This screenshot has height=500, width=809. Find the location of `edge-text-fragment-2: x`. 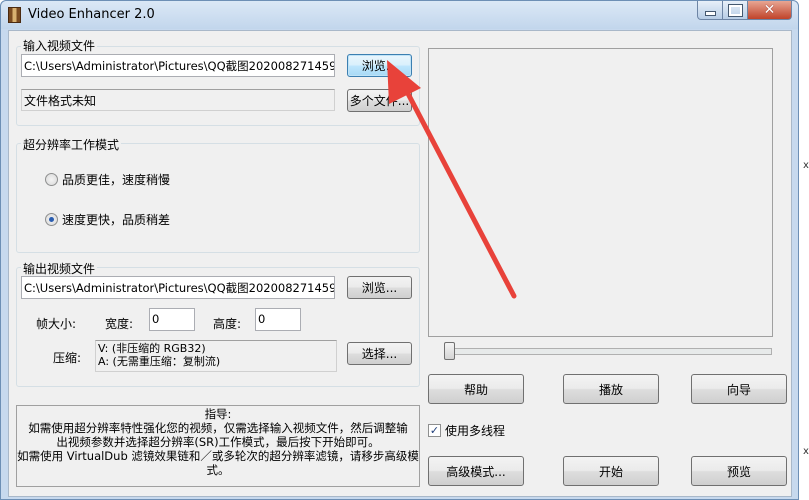

edge-text-fragment-2: x is located at coordinates (806, 451).